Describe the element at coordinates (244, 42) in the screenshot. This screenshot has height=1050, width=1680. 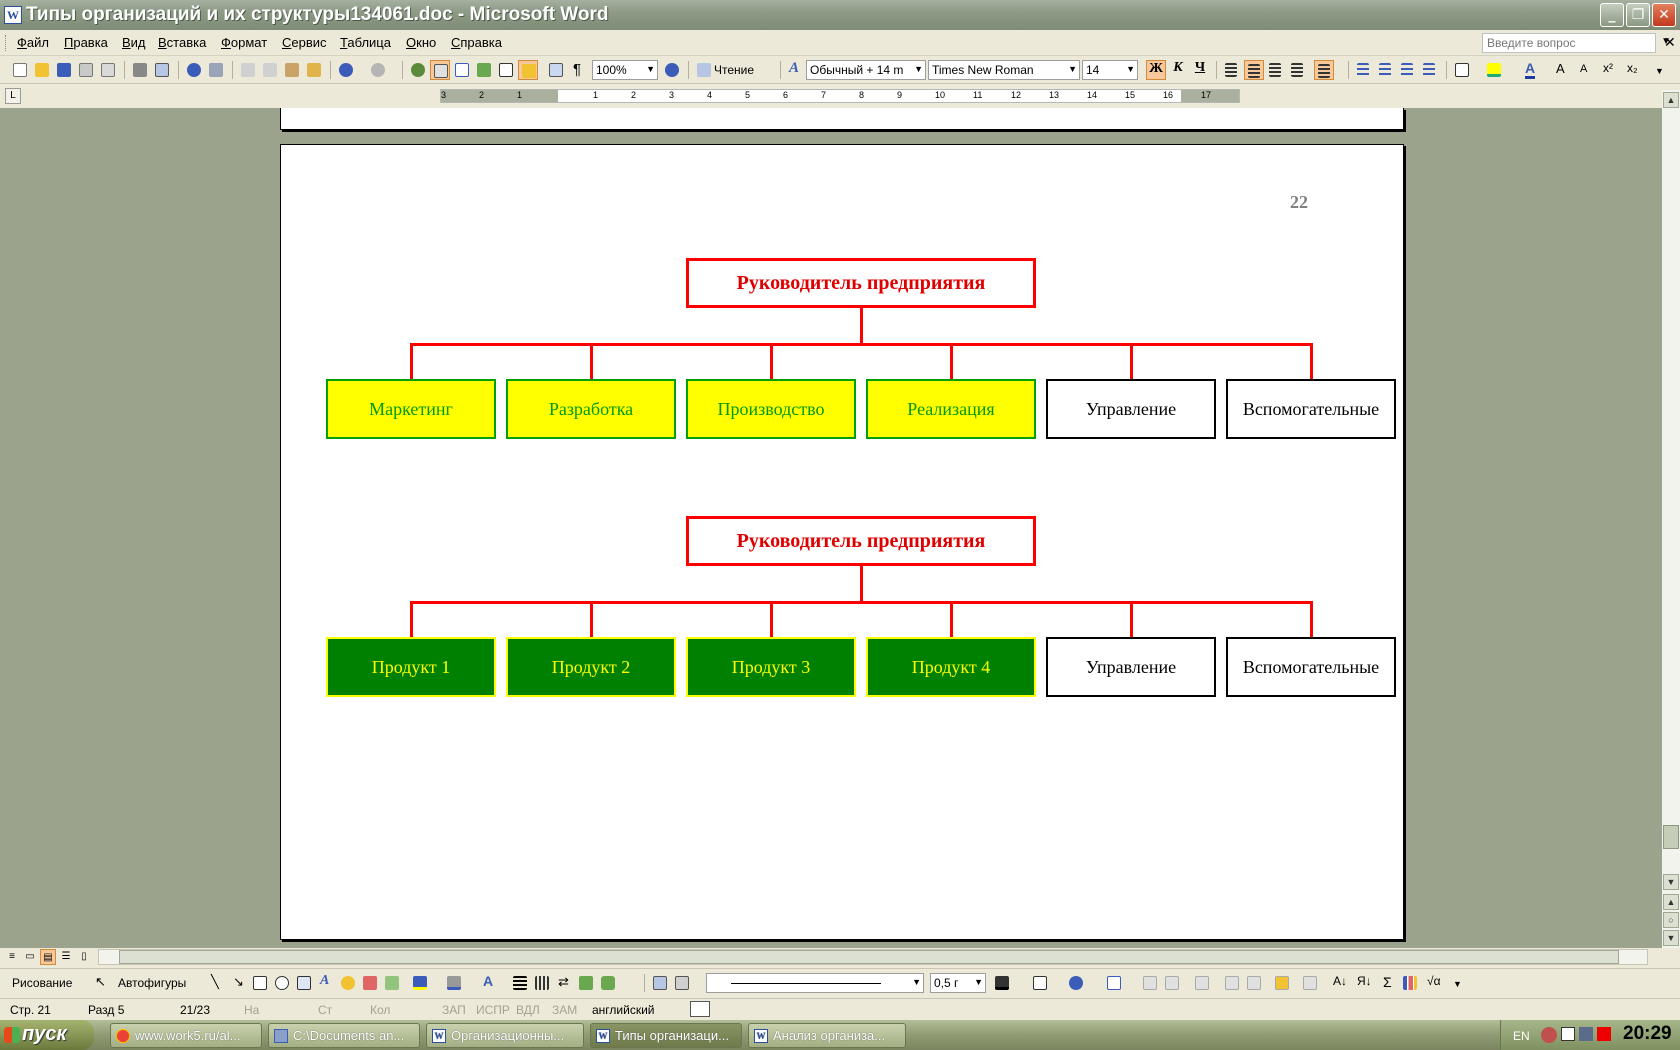
I see `menu-format: Формат` at that location.